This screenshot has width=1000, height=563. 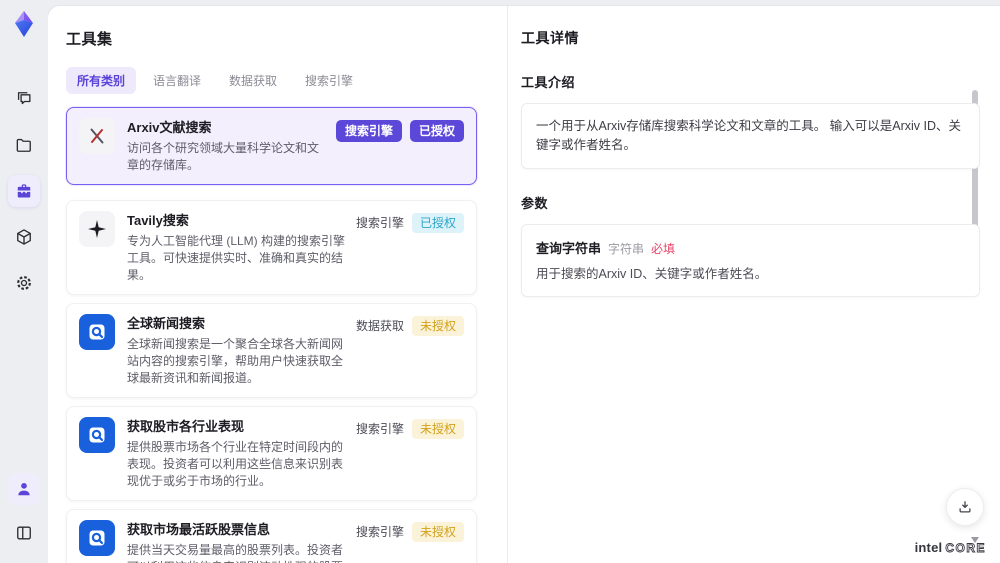 What do you see at coordinates (548, 82) in the screenshot?
I see `intro-heading: 工具介绍` at bounding box center [548, 82].